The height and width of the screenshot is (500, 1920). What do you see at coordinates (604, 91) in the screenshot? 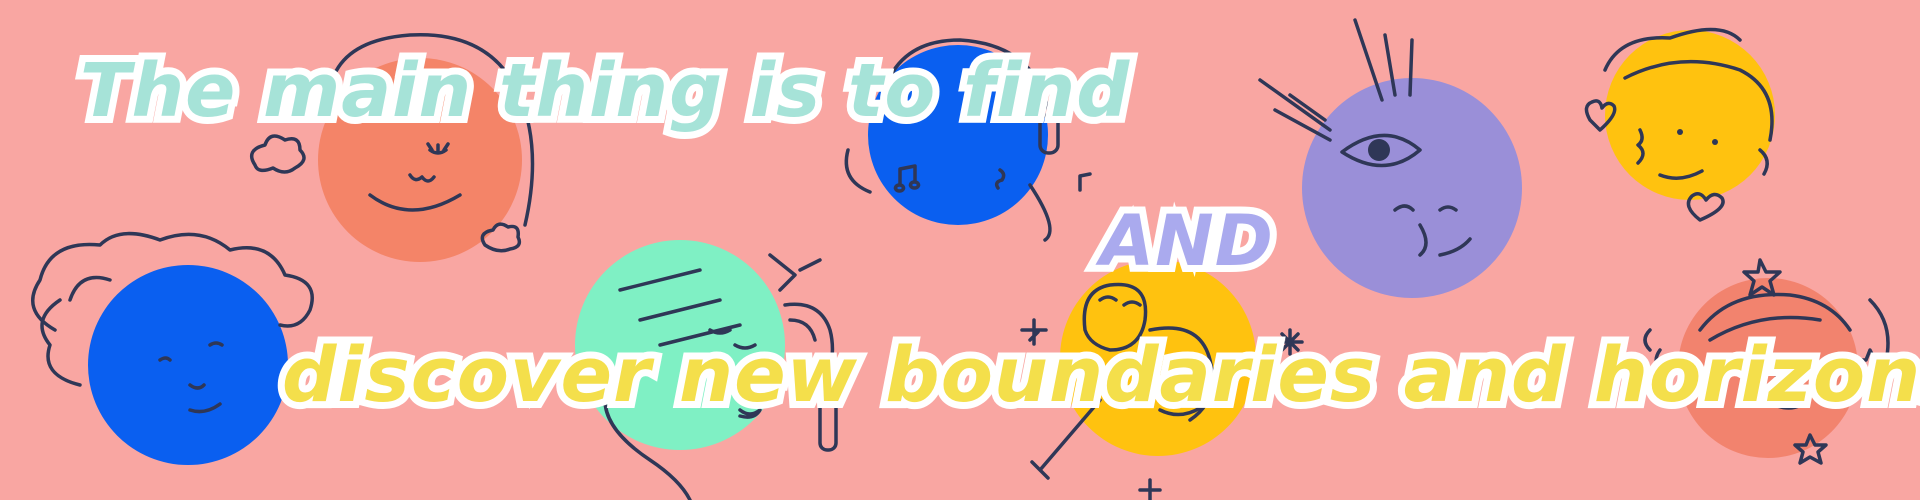
I see `headline-line-1: The main thing is to find` at bounding box center [604, 91].